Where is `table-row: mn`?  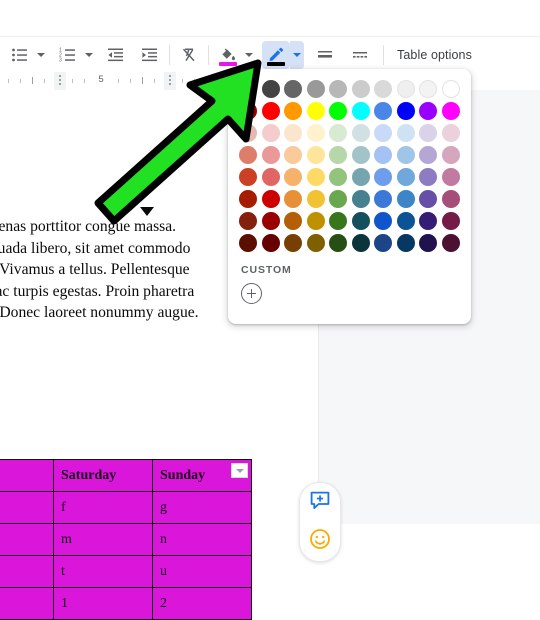 table-row: mn is located at coordinates (126, 539).